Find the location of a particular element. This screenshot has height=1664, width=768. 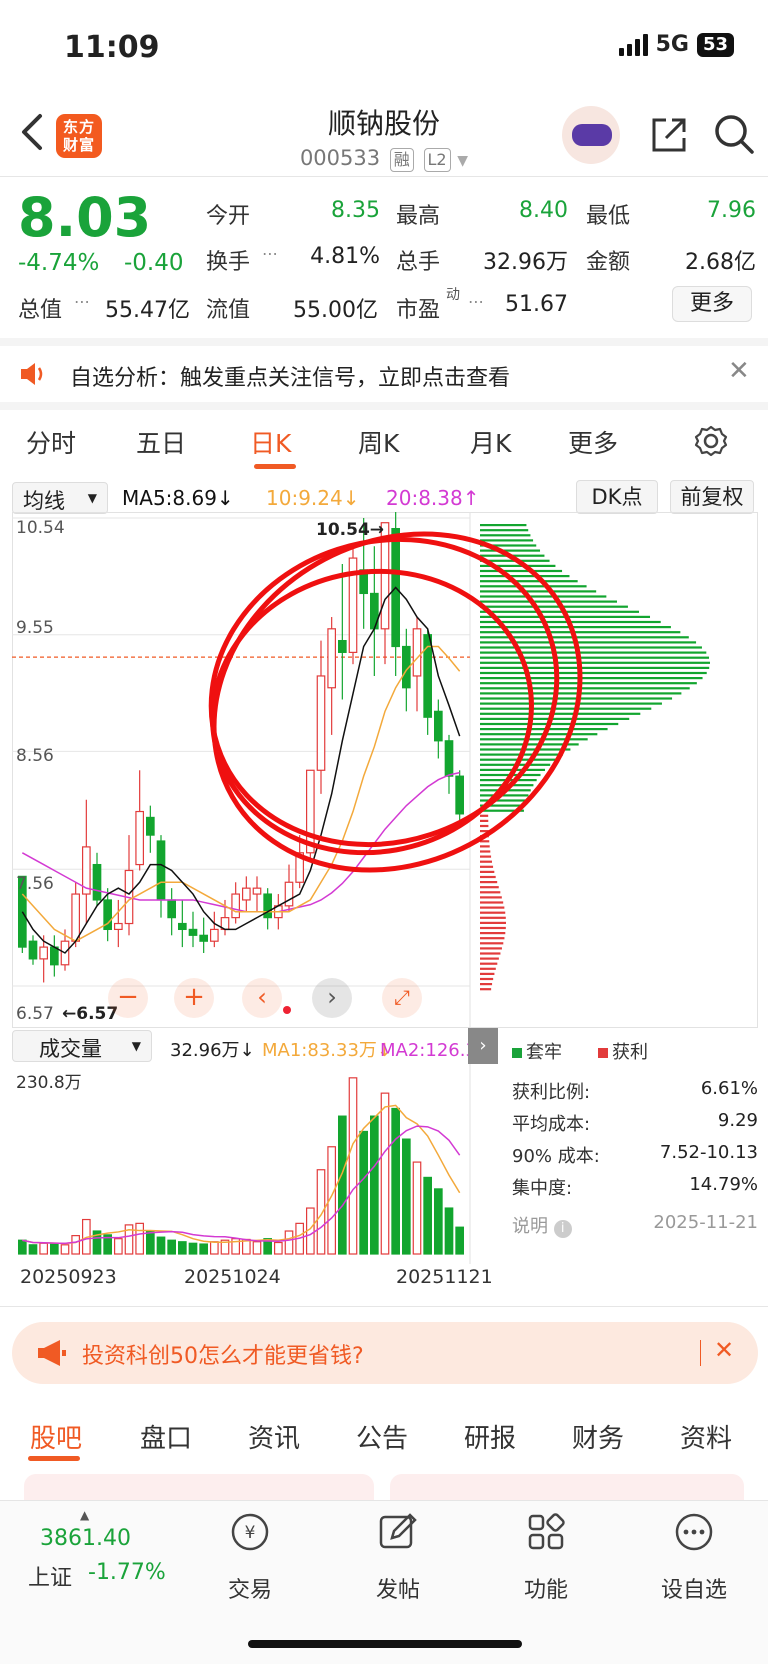

next-button: › is located at coordinates (332, 998).